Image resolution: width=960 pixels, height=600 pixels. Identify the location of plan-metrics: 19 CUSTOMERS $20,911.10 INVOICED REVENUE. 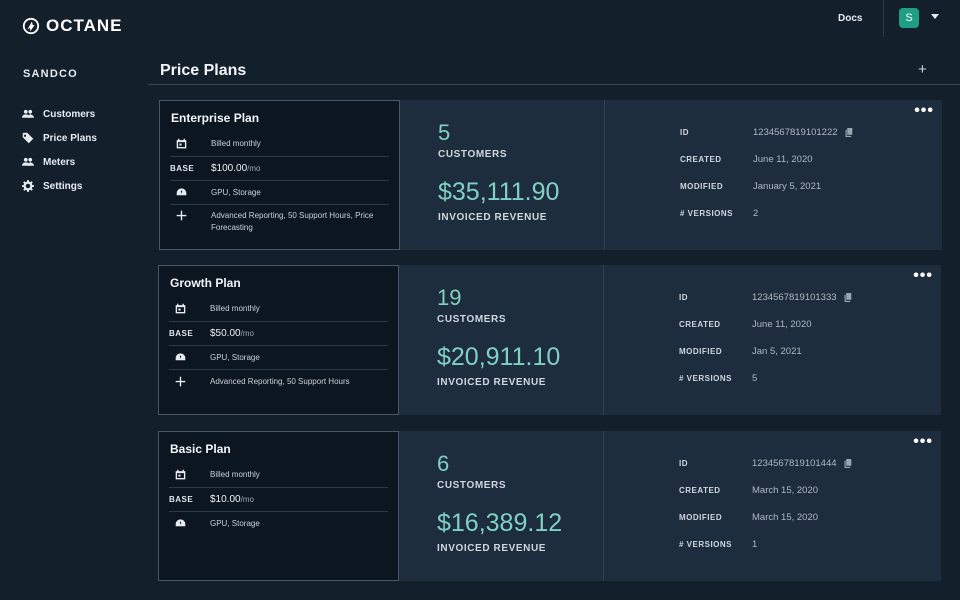
(501, 340).